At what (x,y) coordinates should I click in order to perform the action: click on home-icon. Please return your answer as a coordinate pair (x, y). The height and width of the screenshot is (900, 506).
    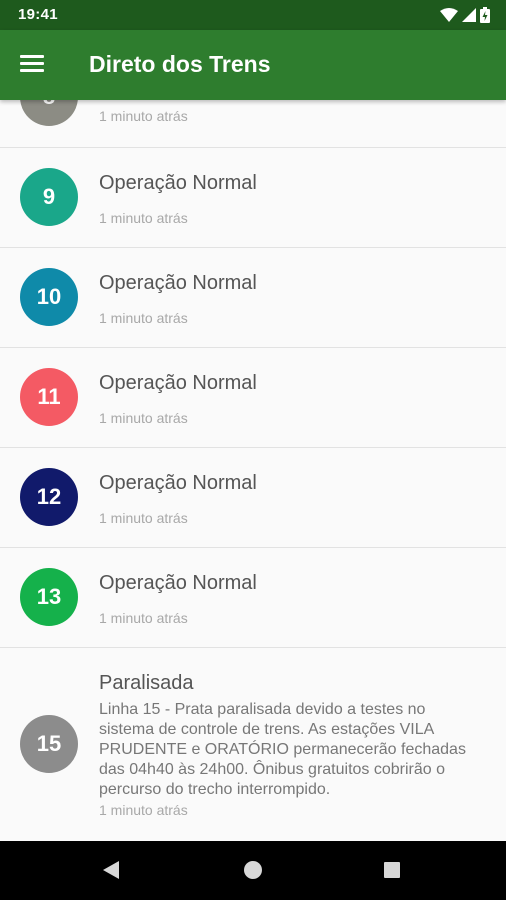
    Looking at the image, I should click on (253, 870).